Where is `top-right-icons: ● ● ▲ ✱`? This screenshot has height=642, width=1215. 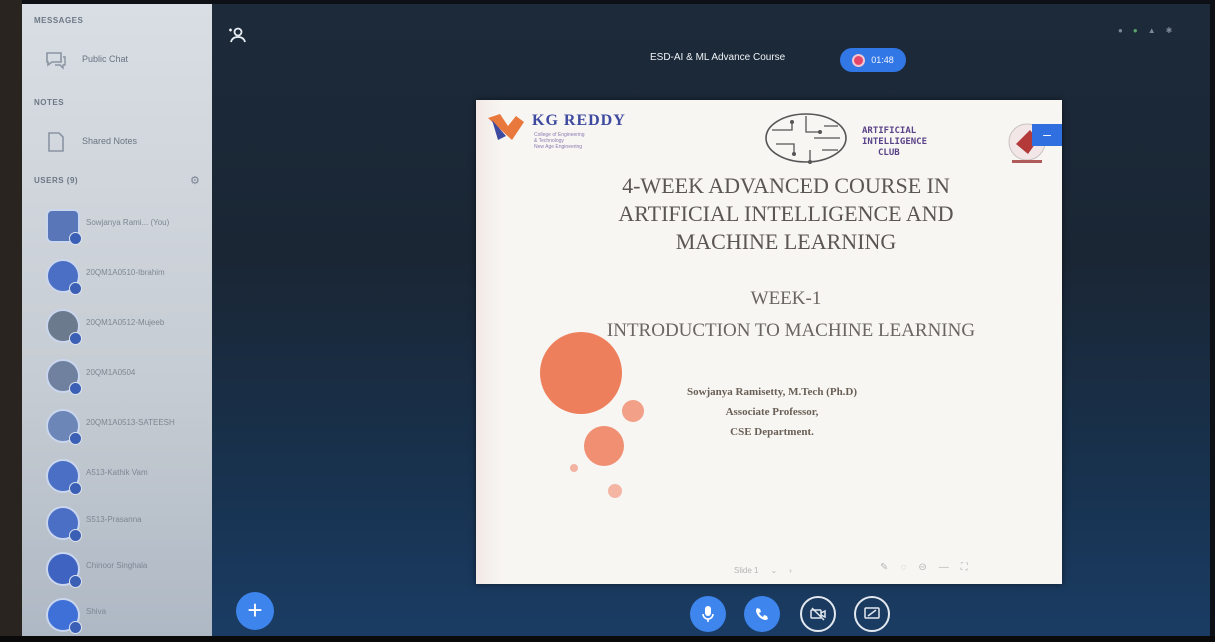 top-right-icons: ● ● ▲ ✱ is located at coordinates (1145, 30).